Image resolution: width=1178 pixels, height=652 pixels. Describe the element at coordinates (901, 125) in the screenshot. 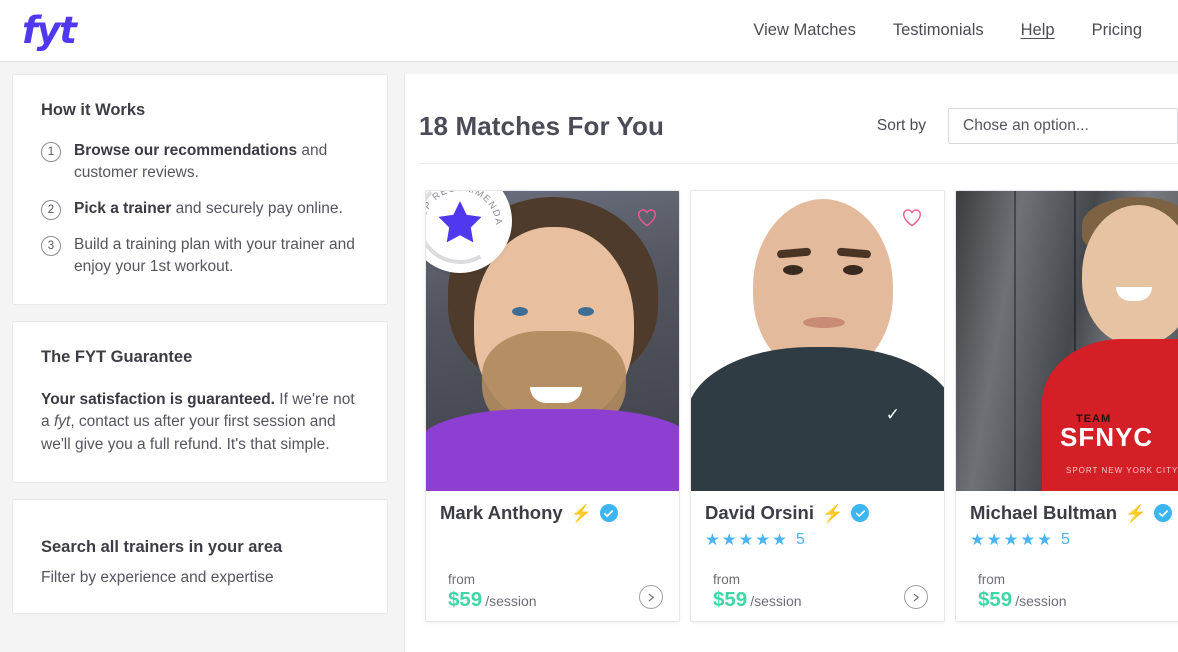

I see `sort-by-label: Sort by` at that location.